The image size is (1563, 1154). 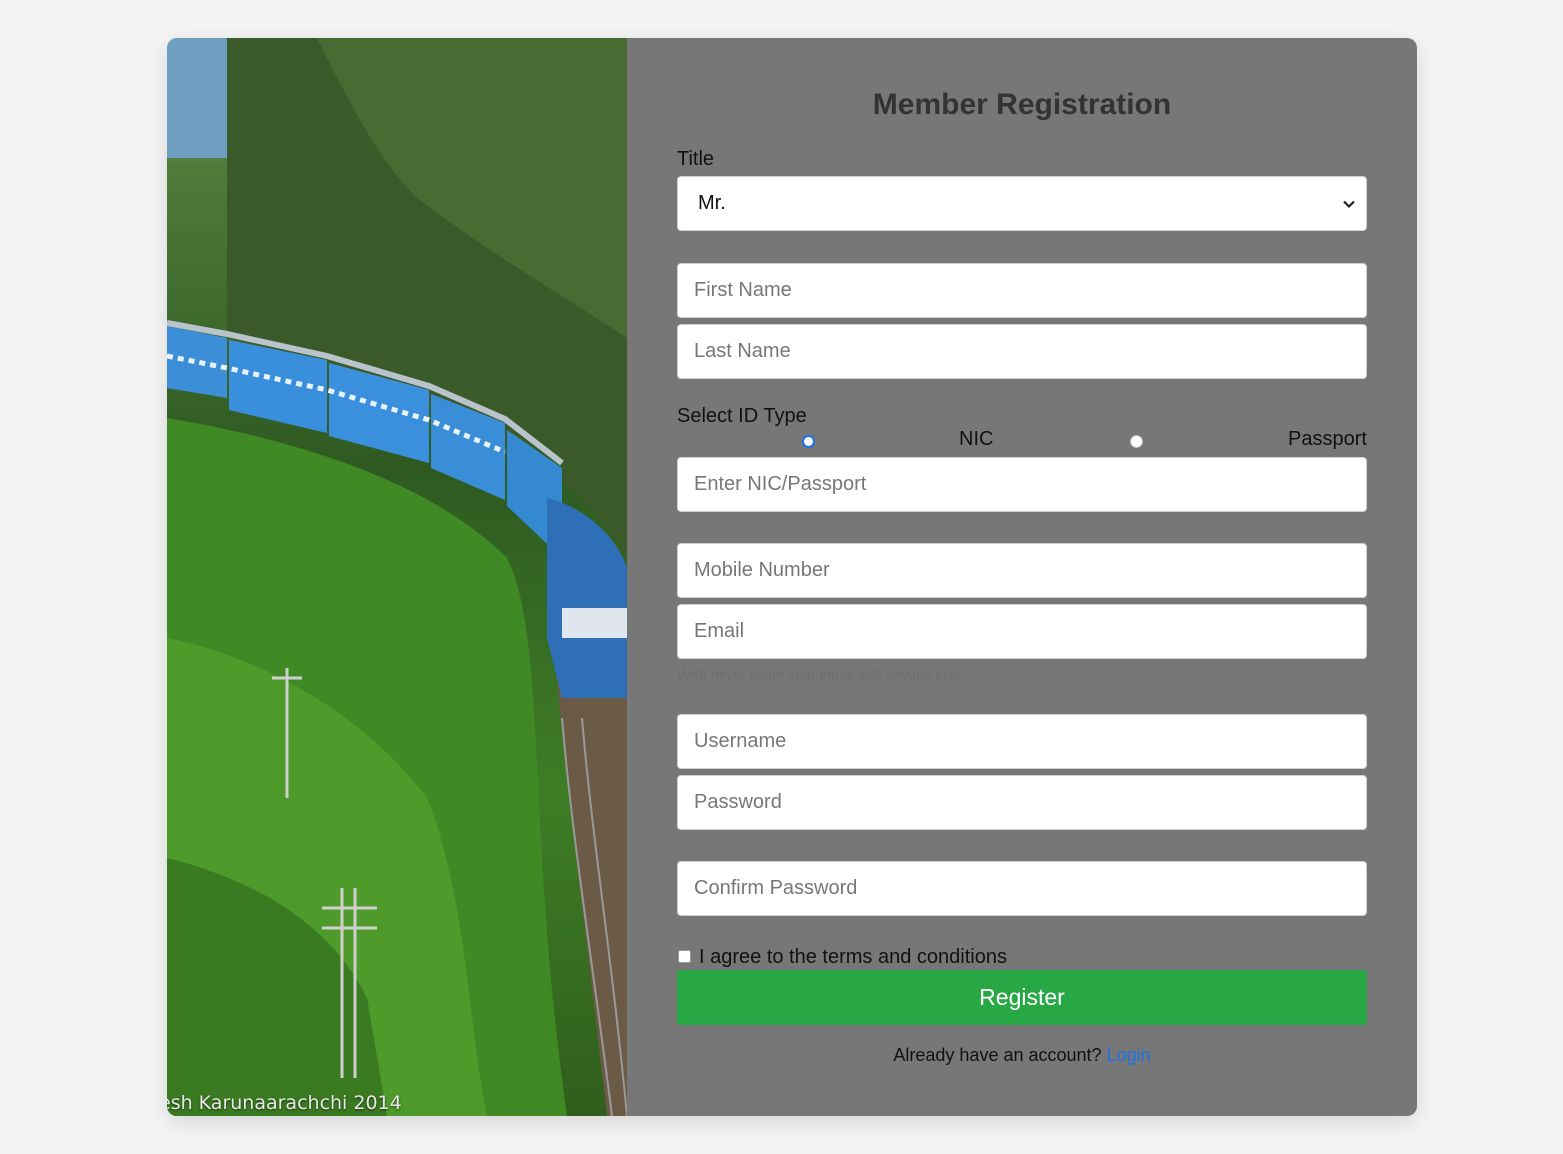 What do you see at coordinates (1129, 1055) in the screenshot?
I see `login-link: Login` at bounding box center [1129, 1055].